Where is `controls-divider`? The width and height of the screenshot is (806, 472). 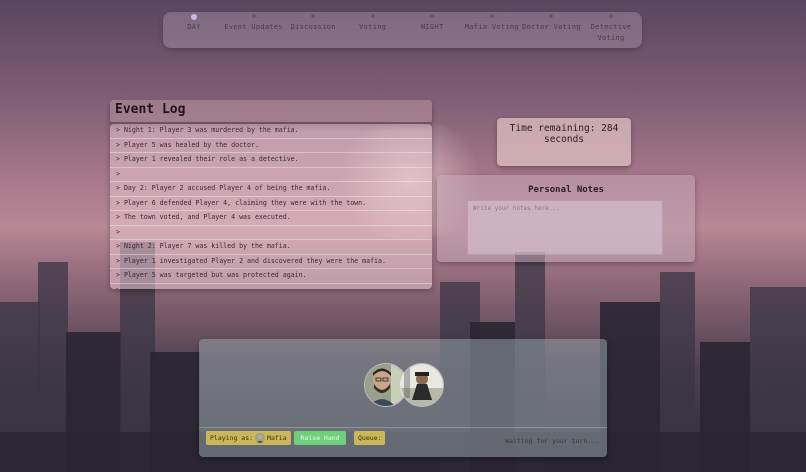 controls-divider is located at coordinates (403, 427).